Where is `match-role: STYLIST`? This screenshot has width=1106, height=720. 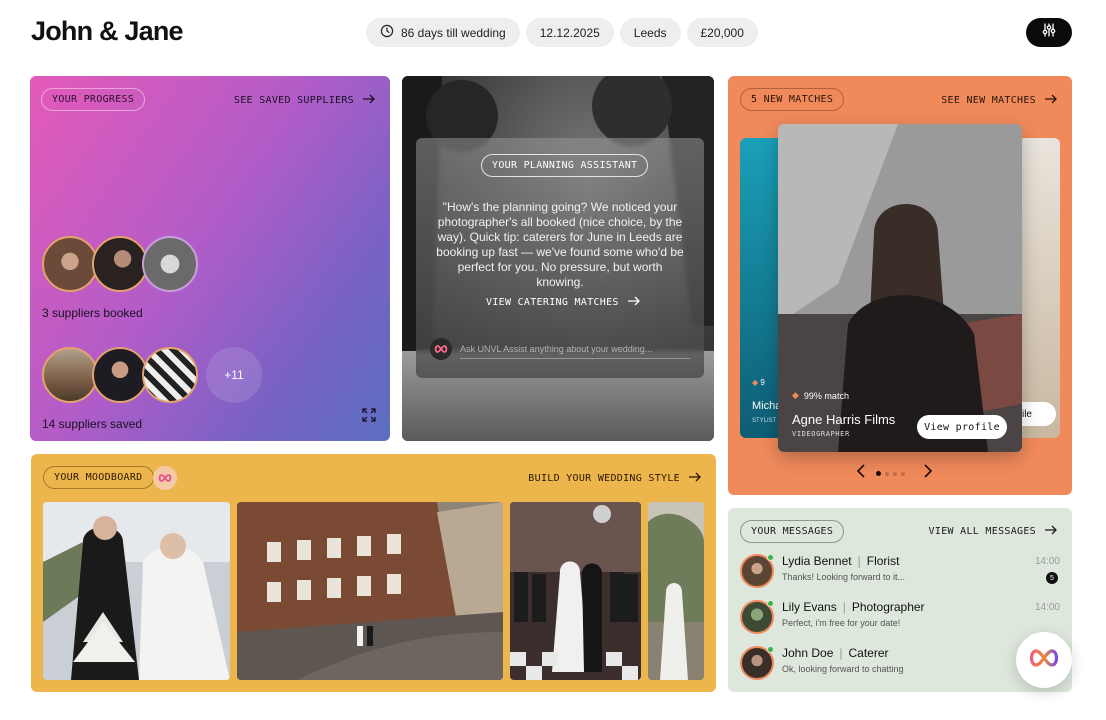 match-role: STYLIST is located at coordinates (764, 421).